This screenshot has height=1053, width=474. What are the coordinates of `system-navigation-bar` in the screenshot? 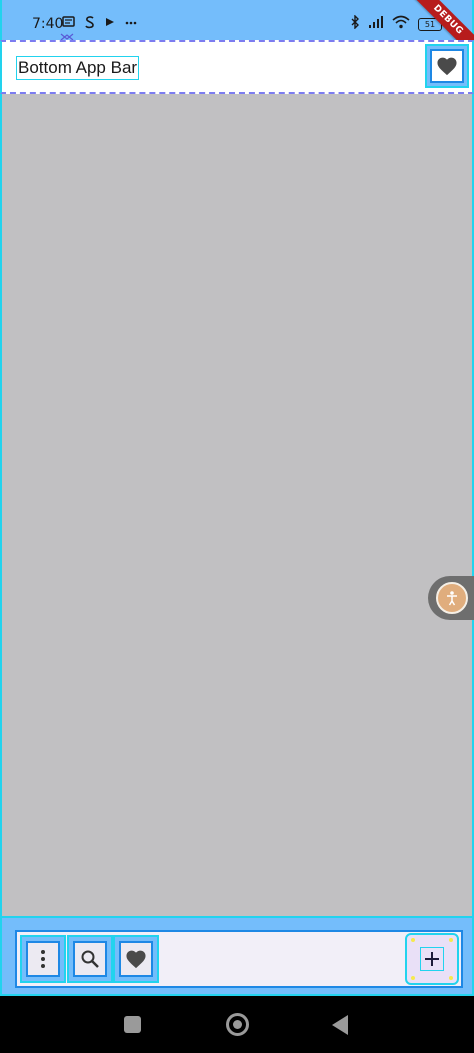 It's located at (237, 1024).